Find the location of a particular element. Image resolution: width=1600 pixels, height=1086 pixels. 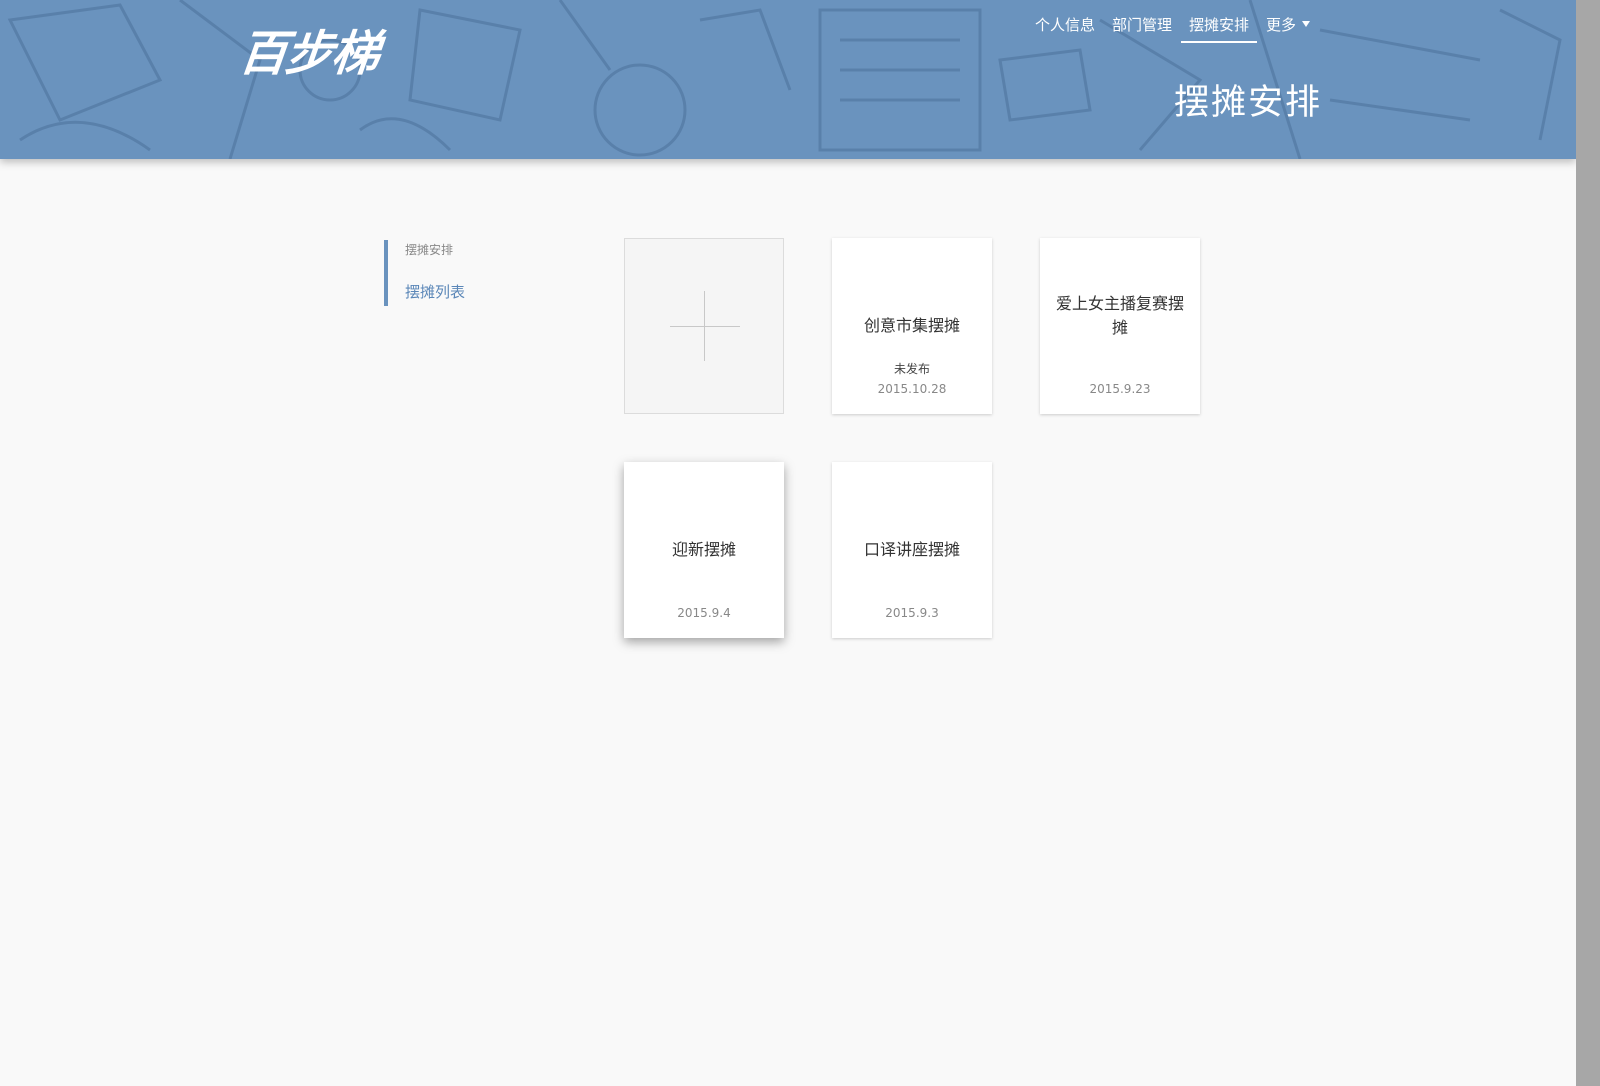

stall-card-date: 2015.9.3 is located at coordinates (912, 613).